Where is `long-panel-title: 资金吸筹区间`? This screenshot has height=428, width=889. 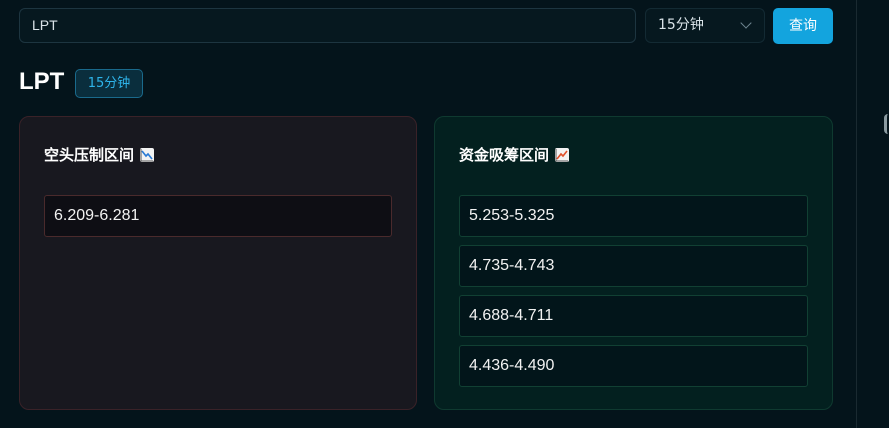 long-panel-title: 资金吸筹区间 is located at coordinates (514, 154).